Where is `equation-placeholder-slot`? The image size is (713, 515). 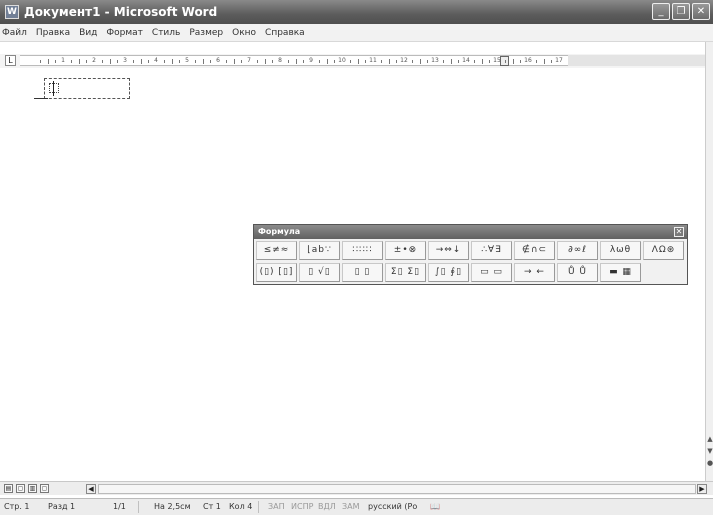 equation-placeholder-slot is located at coordinates (54, 88).